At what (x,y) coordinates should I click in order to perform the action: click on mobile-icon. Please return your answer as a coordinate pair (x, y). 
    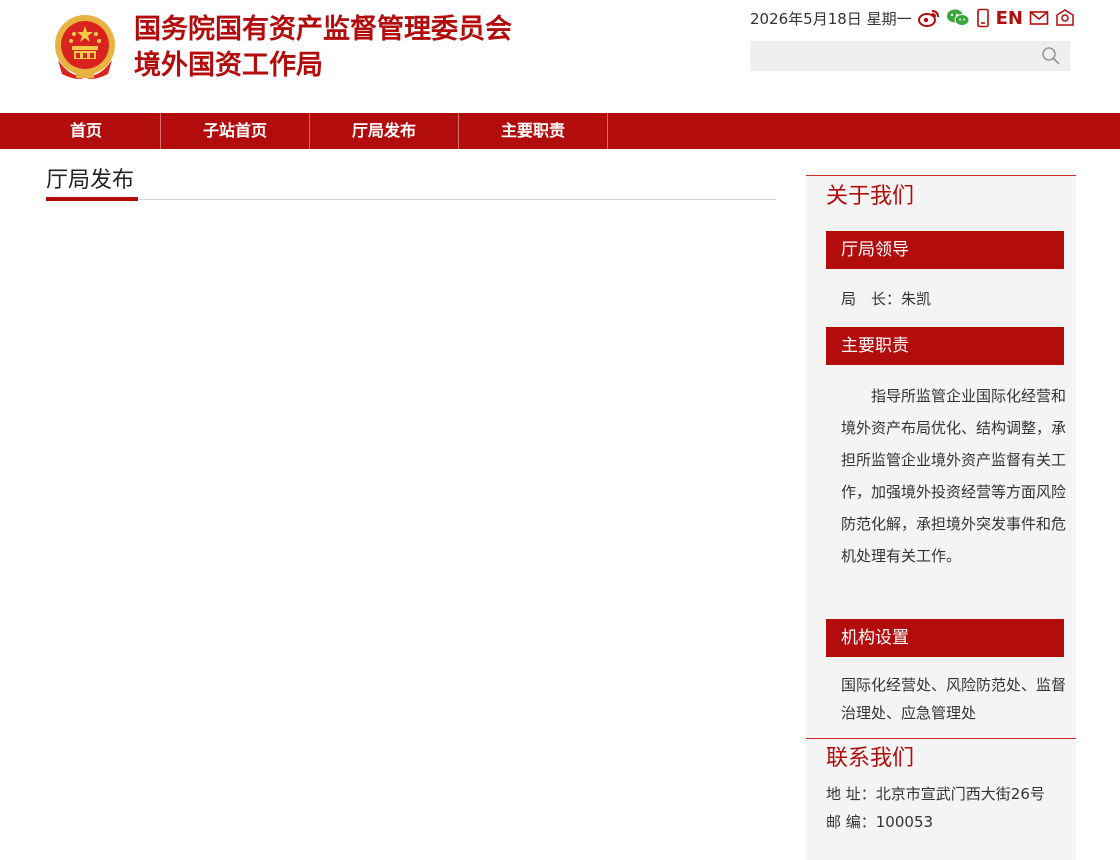
    Looking at the image, I should click on (983, 18).